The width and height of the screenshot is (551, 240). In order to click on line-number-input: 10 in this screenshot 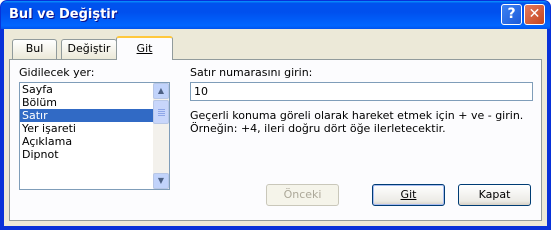, I will do `click(361, 91)`.